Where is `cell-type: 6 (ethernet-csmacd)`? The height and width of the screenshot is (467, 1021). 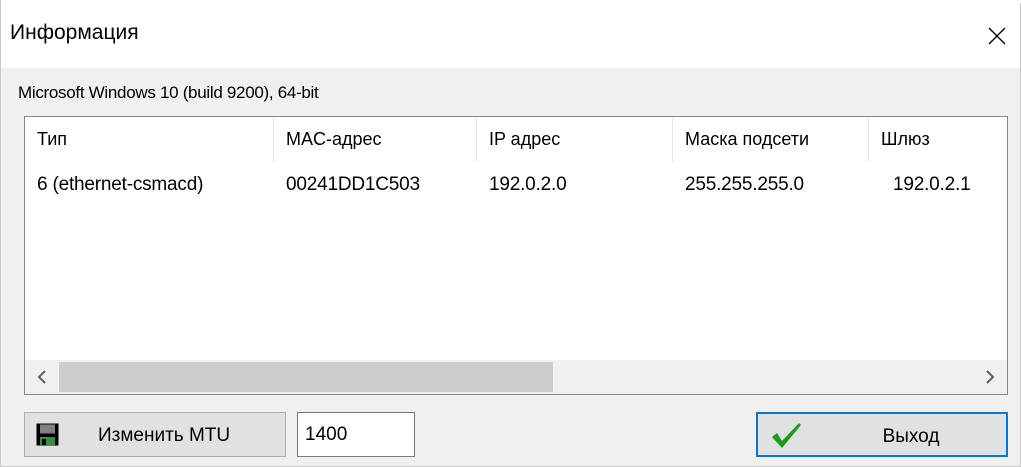
cell-type: 6 (ethernet-csmacd) is located at coordinates (120, 184).